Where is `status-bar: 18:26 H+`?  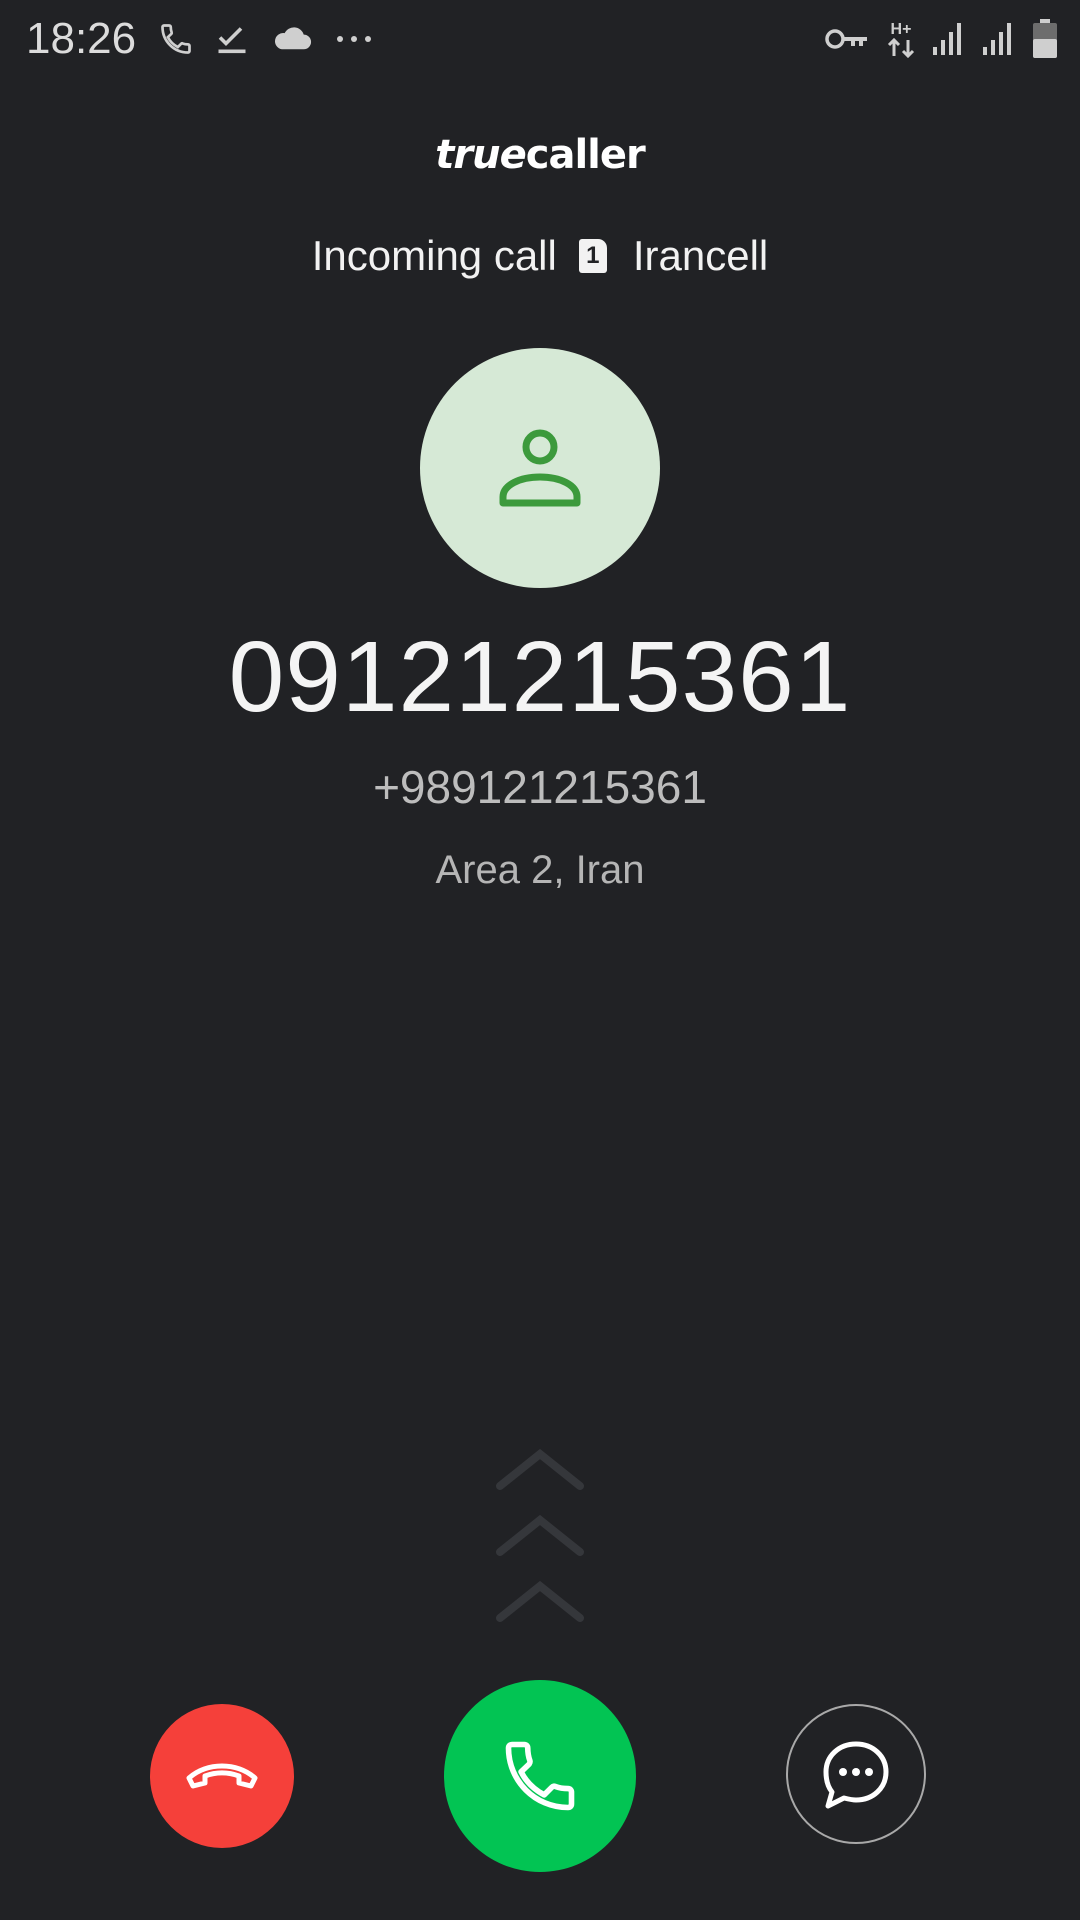
status-bar: 18:26 H+ is located at coordinates (540, 39).